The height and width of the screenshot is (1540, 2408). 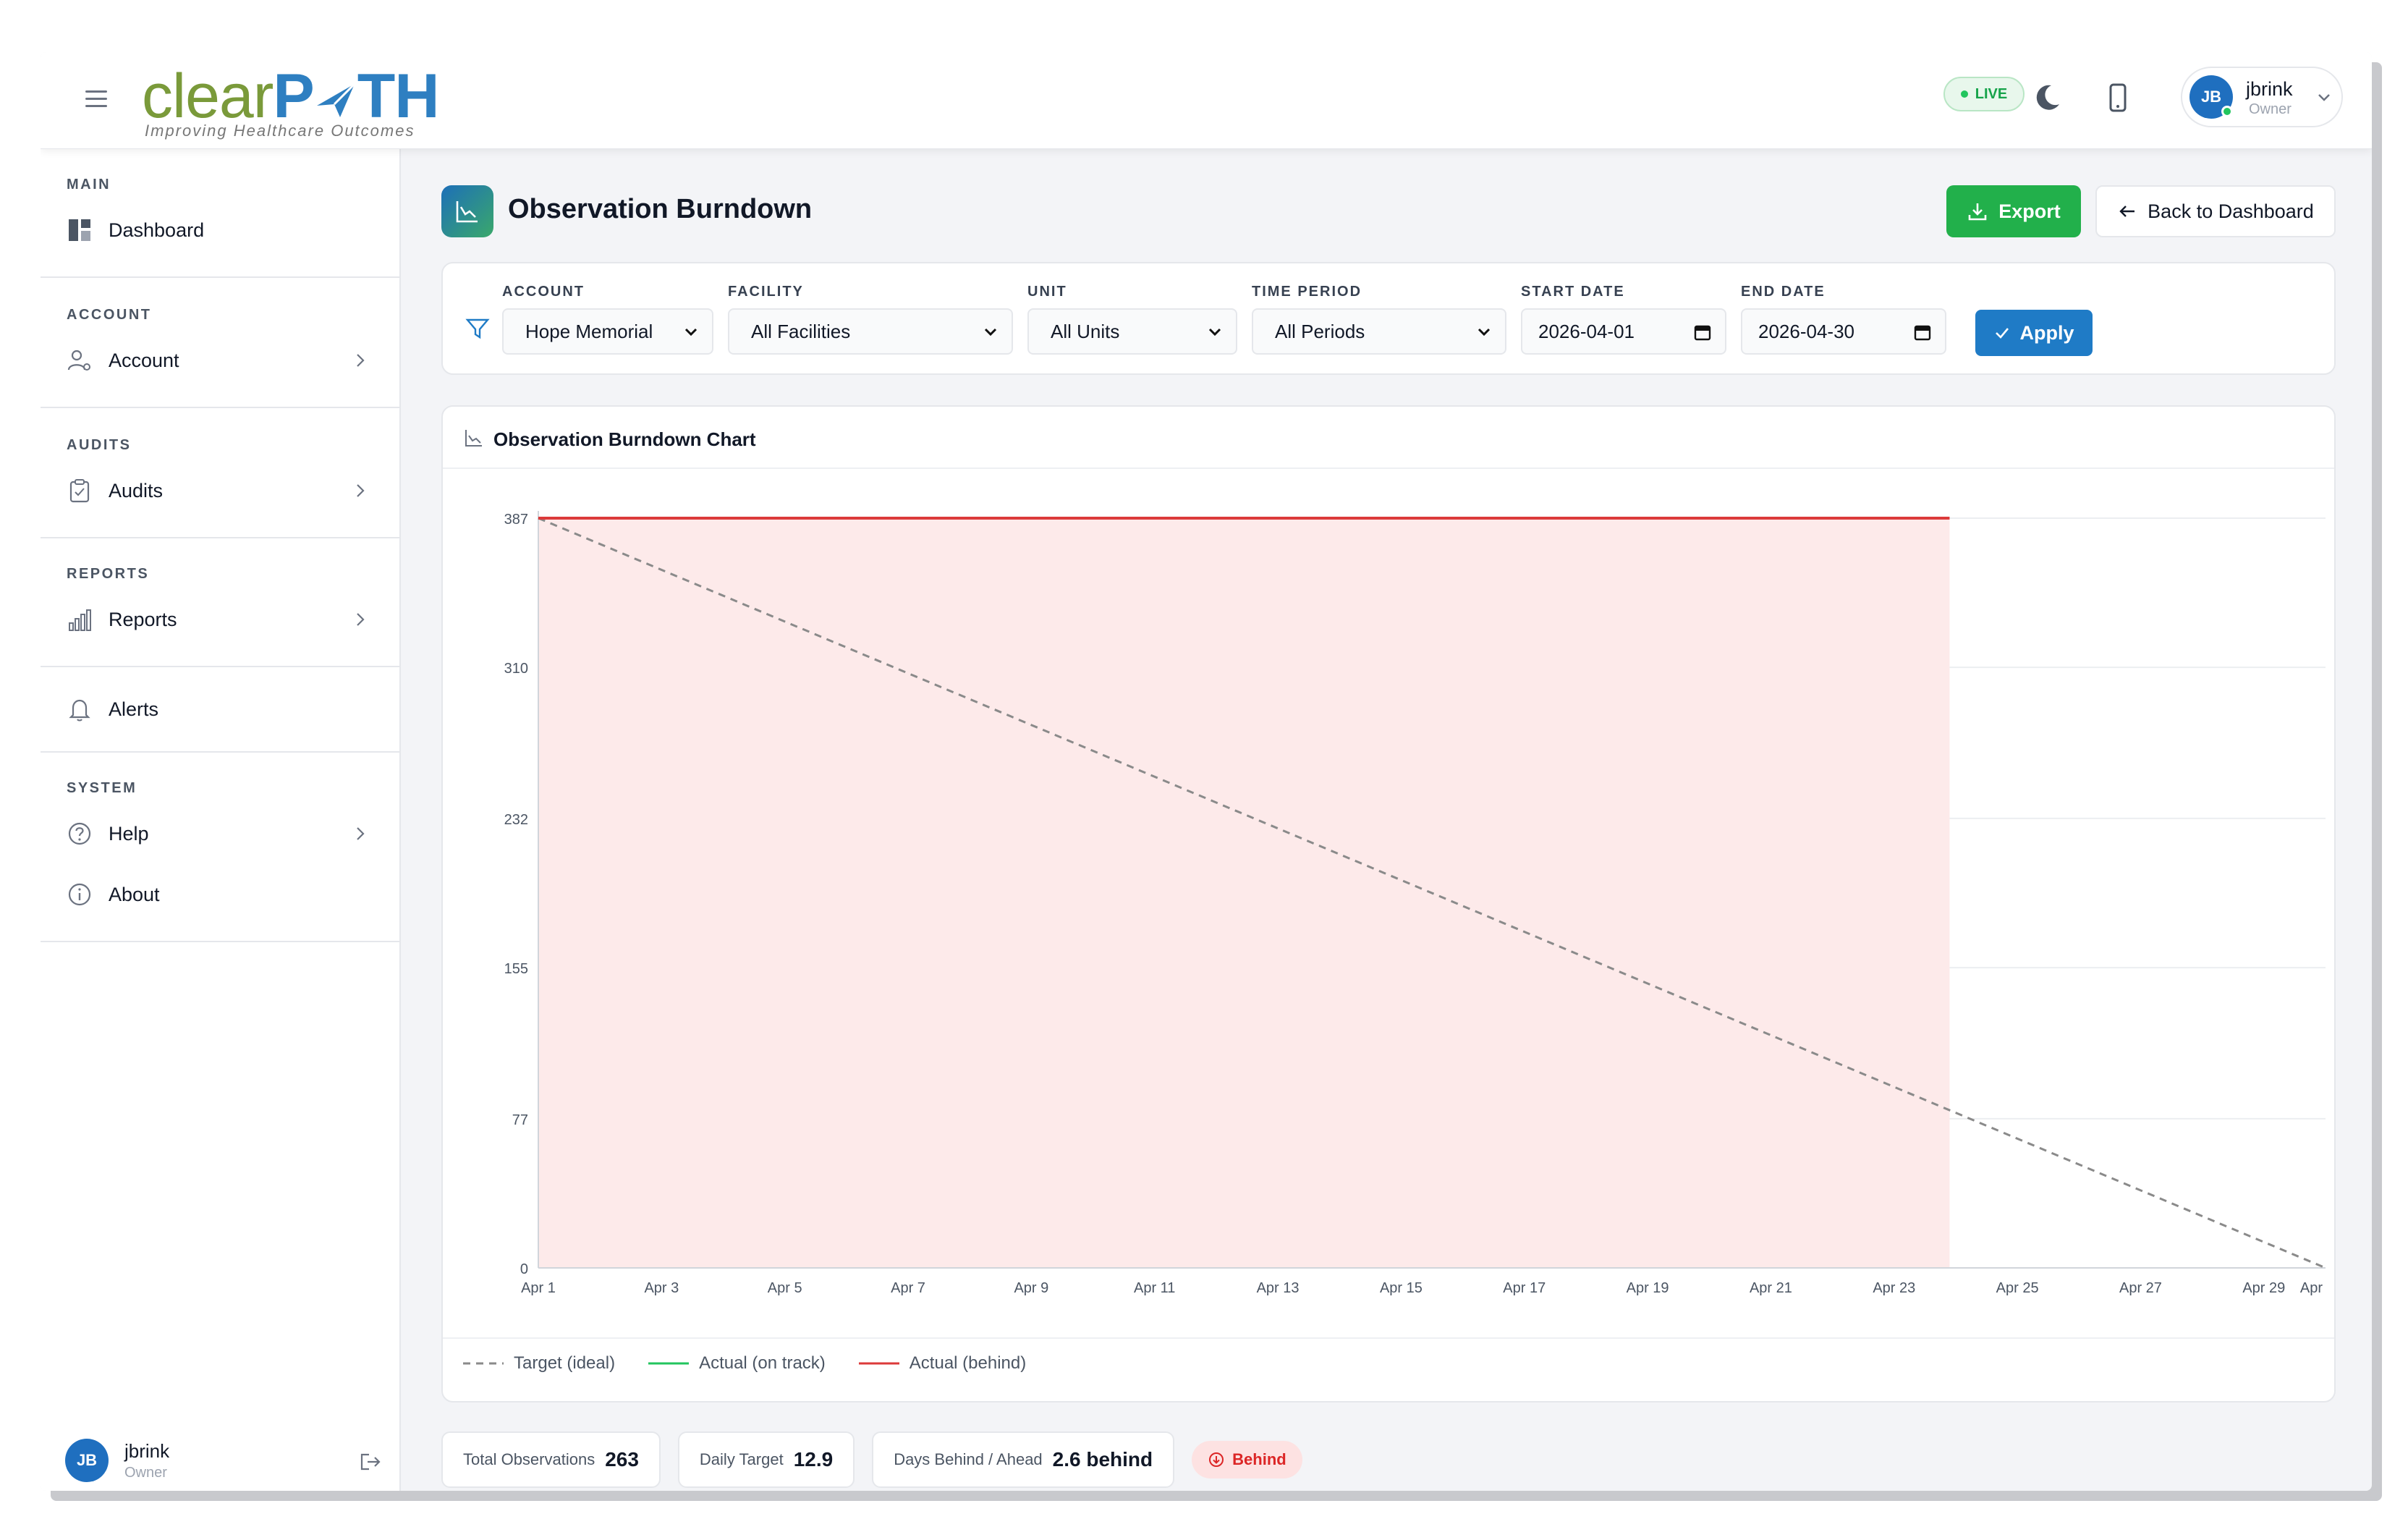 What do you see at coordinates (1401, 1288) in the screenshot?
I see `x-tick-label: Apr 15` at bounding box center [1401, 1288].